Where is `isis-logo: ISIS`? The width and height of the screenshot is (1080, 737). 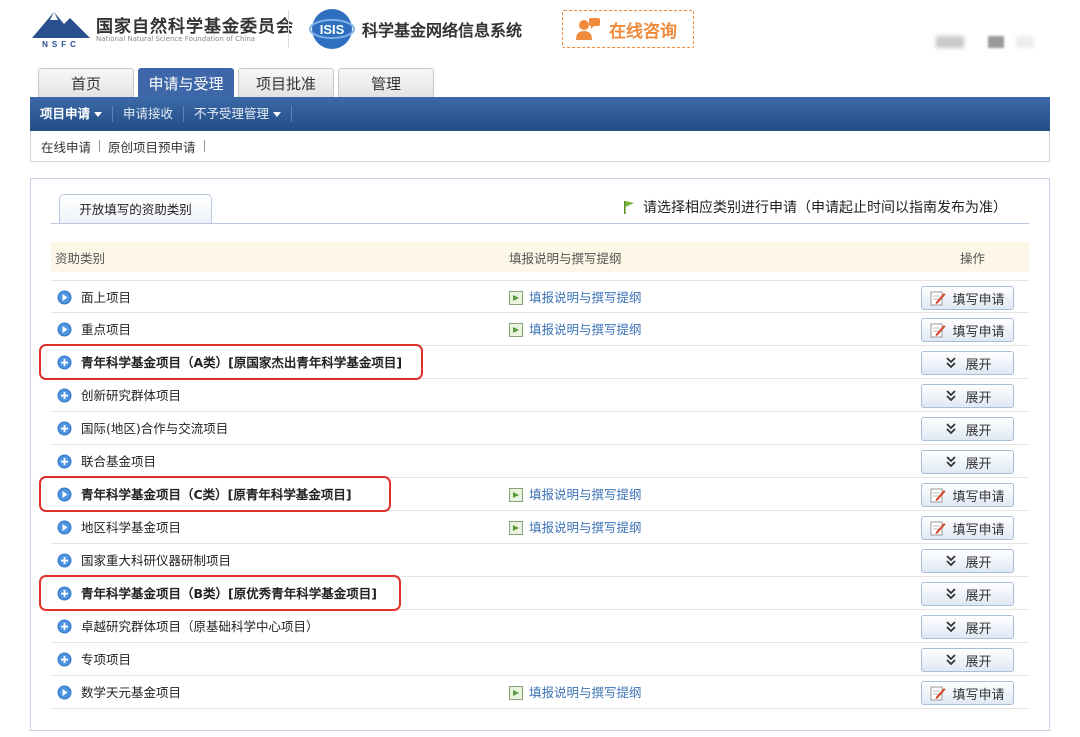 isis-logo: ISIS is located at coordinates (332, 29).